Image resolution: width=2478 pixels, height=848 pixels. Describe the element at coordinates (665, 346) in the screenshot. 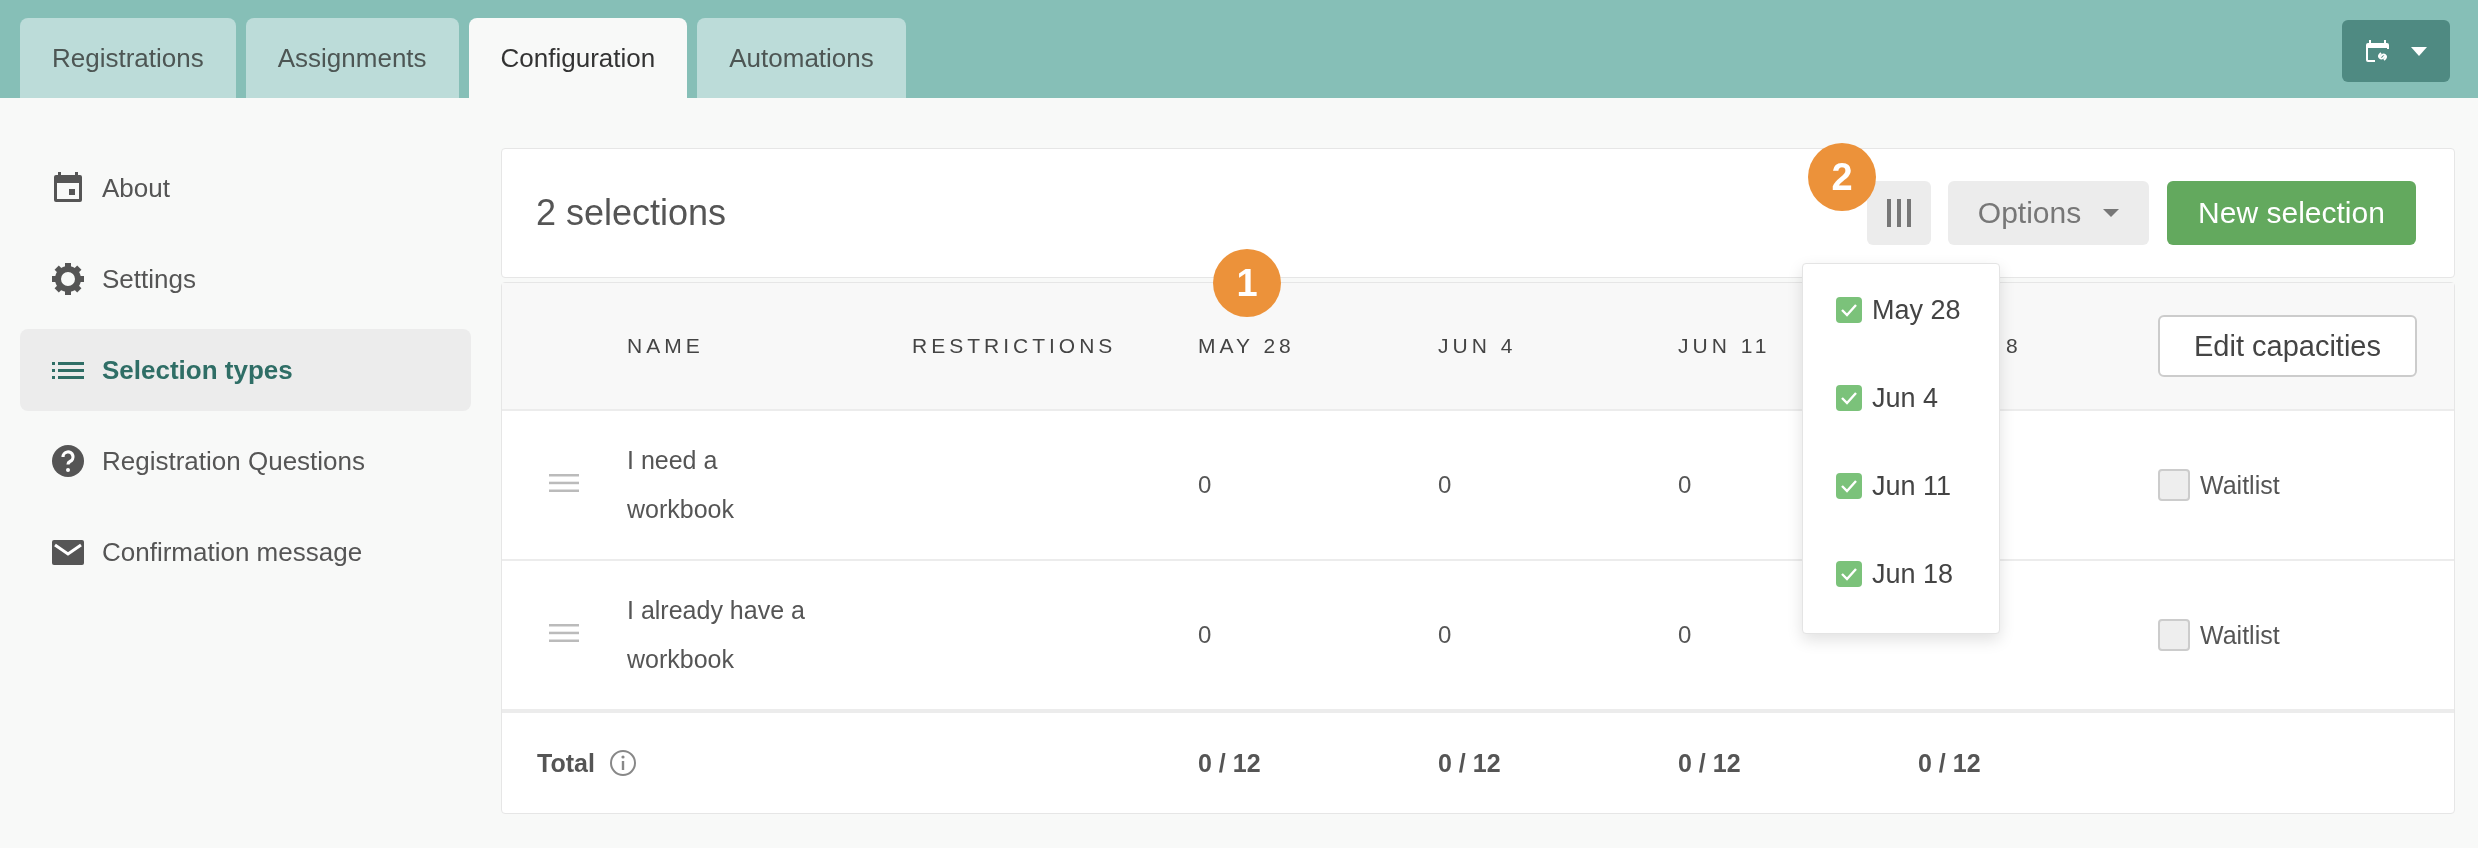

I see `column-header: NAME` at that location.